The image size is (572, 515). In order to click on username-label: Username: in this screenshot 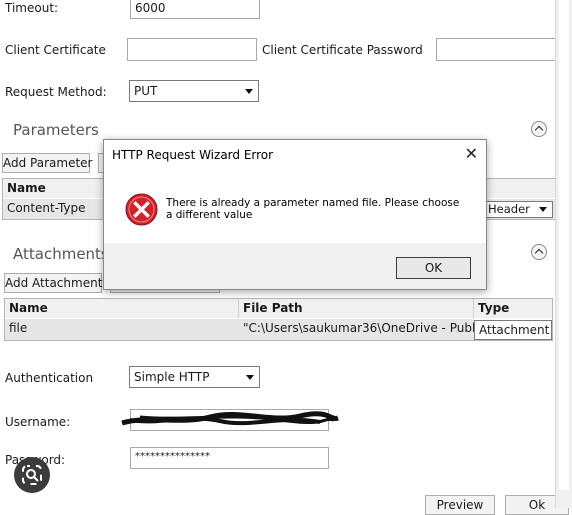, I will do `click(38, 422)`.